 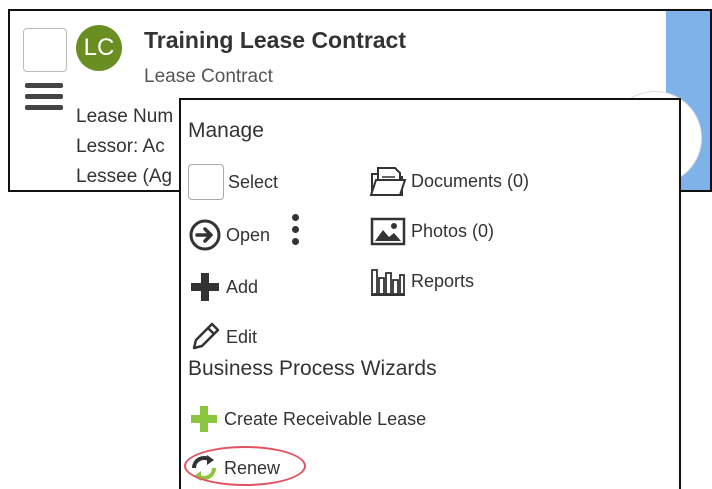 I want to click on documents-menu-item: Documents (0), so click(x=449, y=181).